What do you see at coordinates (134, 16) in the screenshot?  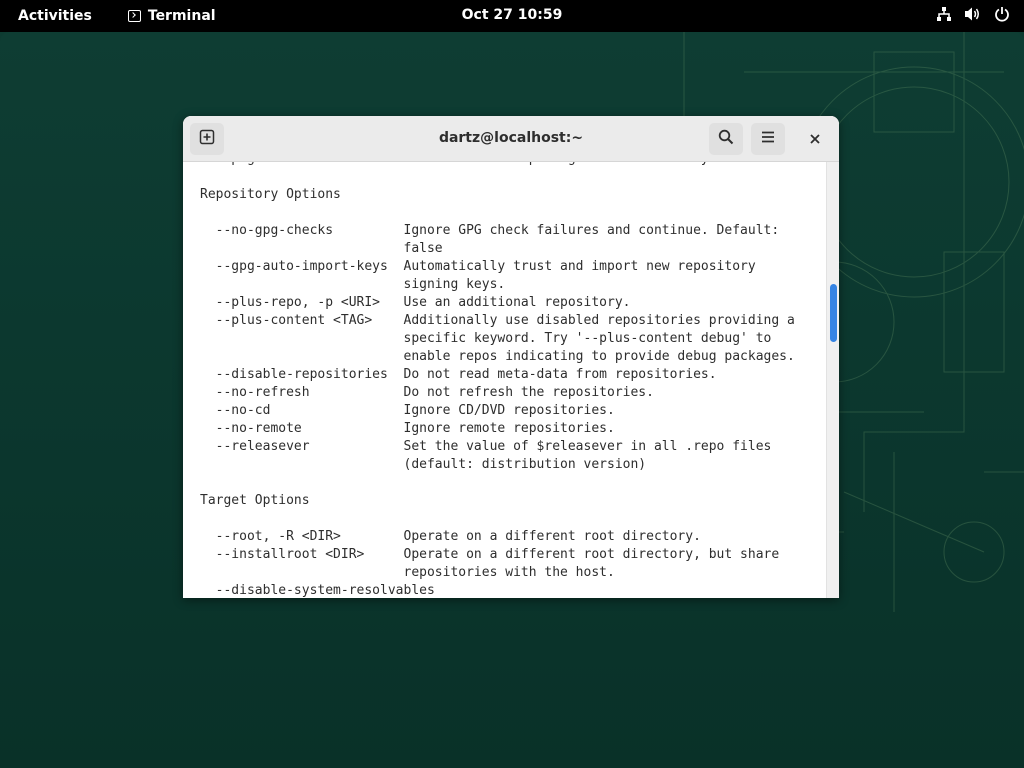 I see `terminal-icon` at bounding box center [134, 16].